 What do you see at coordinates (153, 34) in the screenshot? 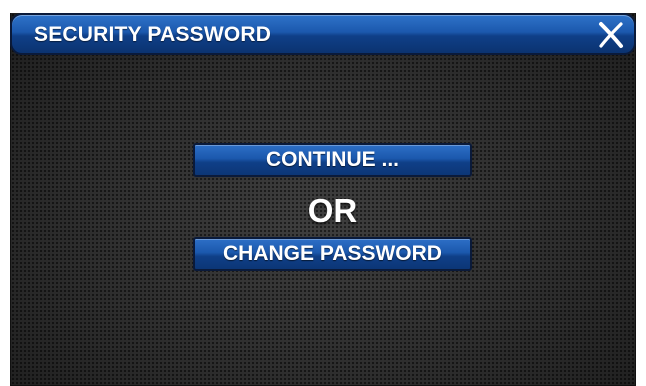
I see `dialog-title: SECURITY PASSWORD` at bounding box center [153, 34].